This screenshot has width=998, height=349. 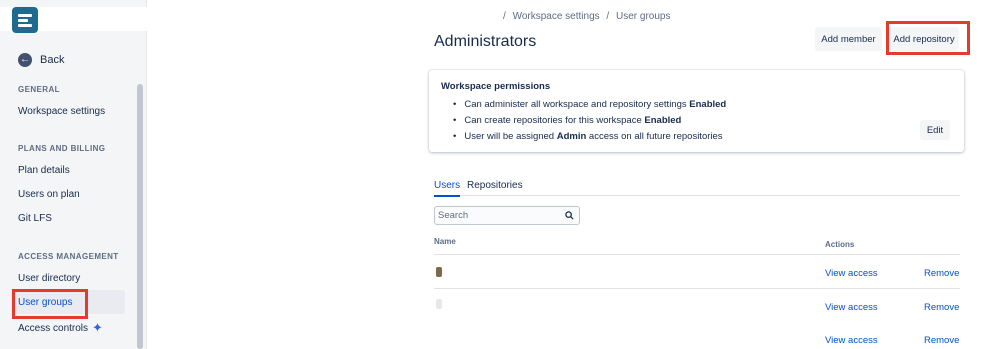 What do you see at coordinates (495, 187) in the screenshot?
I see `tab-repositories: Repositories` at bounding box center [495, 187].